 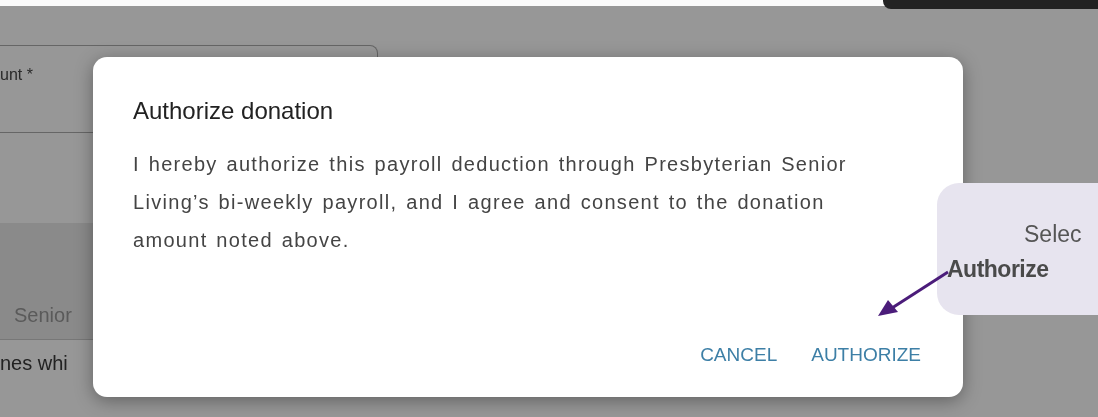 What do you see at coordinates (998, 269) in the screenshot?
I see `callout-text: Authorize` at bounding box center [998, 269].